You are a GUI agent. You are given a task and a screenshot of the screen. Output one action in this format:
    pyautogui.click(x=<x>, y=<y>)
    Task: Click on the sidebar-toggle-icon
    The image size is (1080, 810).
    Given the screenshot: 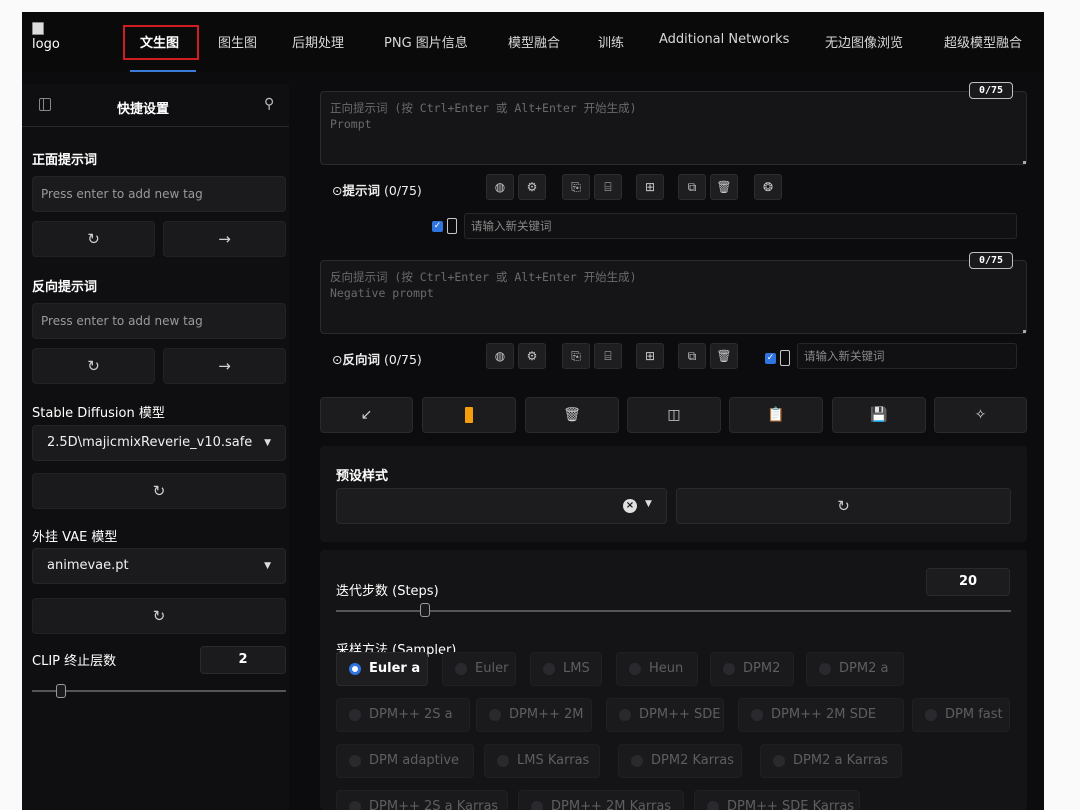 What is the action you would take?
    pyautogui.click(x=45, y=104)
    